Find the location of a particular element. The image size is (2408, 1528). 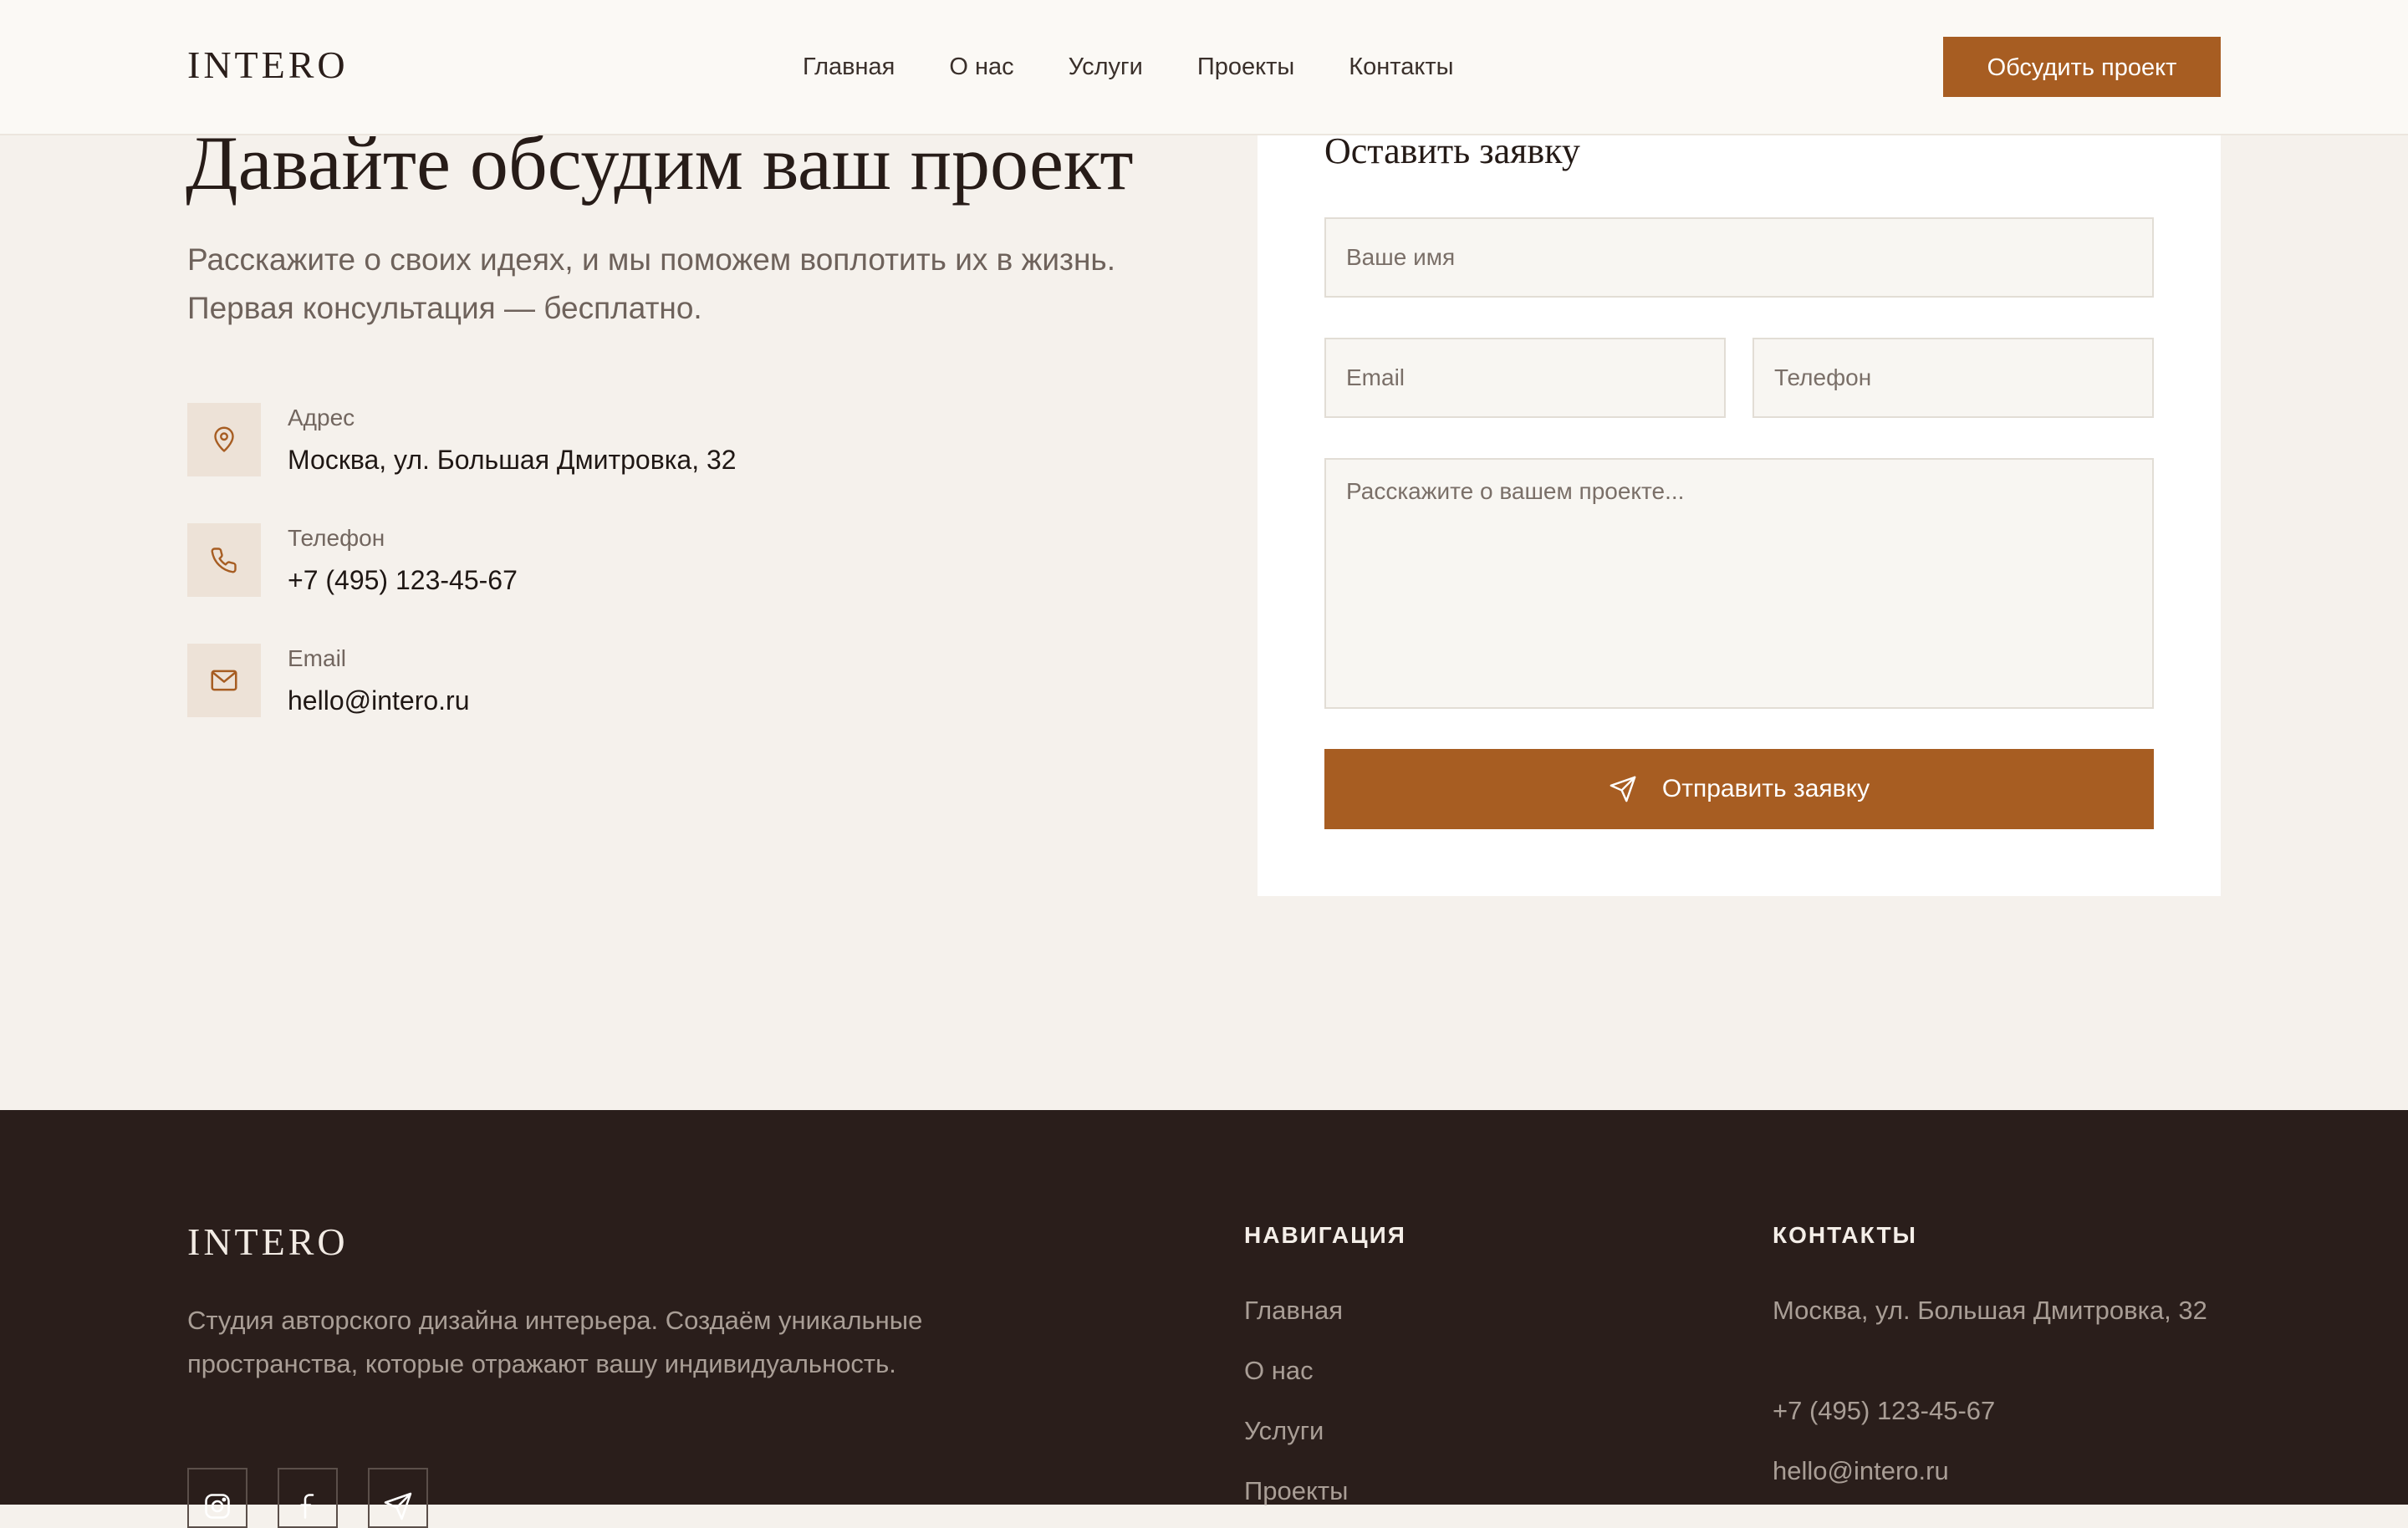

name-input is located at coordinates (1739, 258).